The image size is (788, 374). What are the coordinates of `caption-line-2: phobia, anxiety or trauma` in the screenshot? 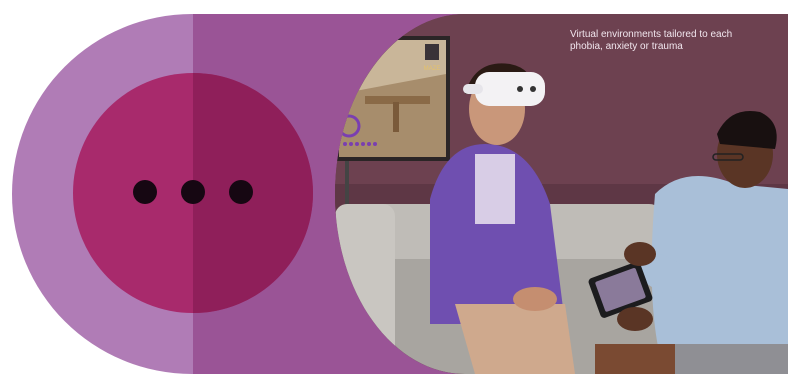 It's located at (626, 46).